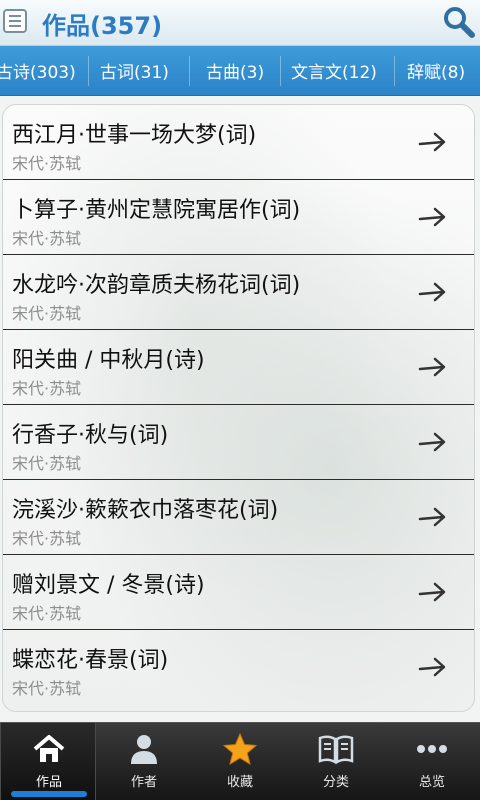 The height and width of the screenshot is (800, 480). I want to click on nav-label: 作者, so click(143, 782).